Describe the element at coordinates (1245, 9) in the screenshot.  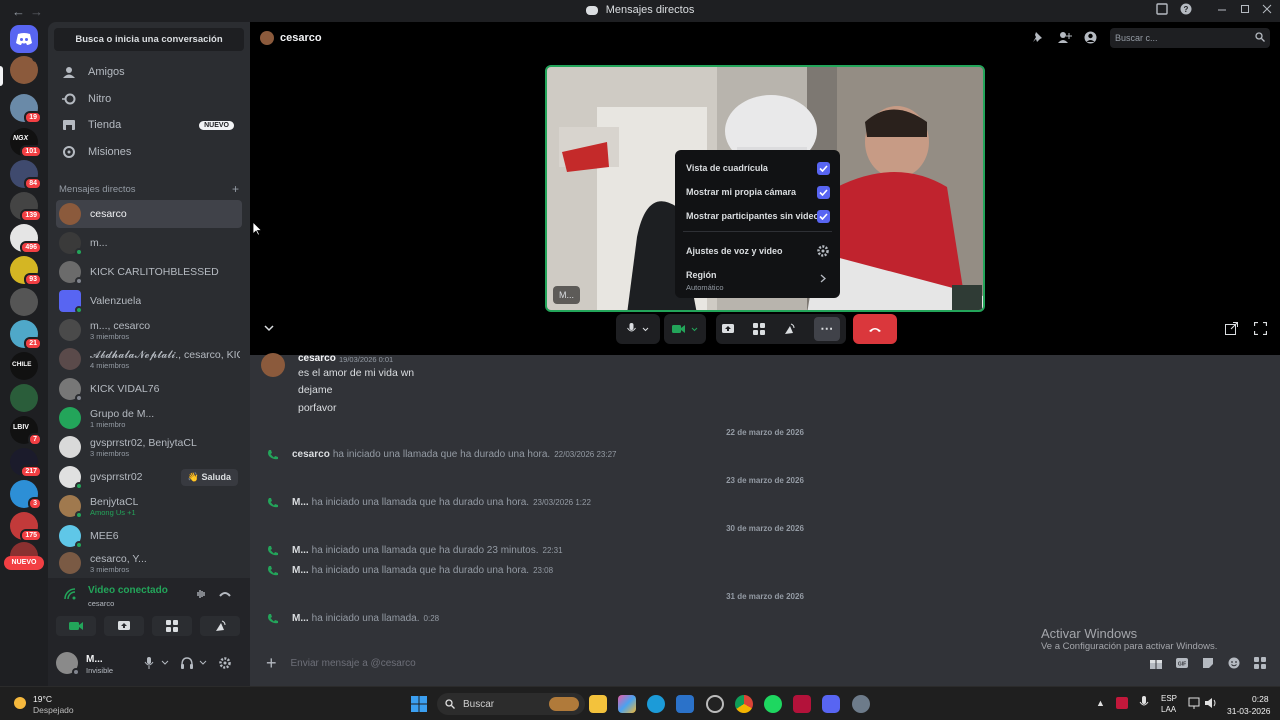
I see `maximize-icon` at that location.